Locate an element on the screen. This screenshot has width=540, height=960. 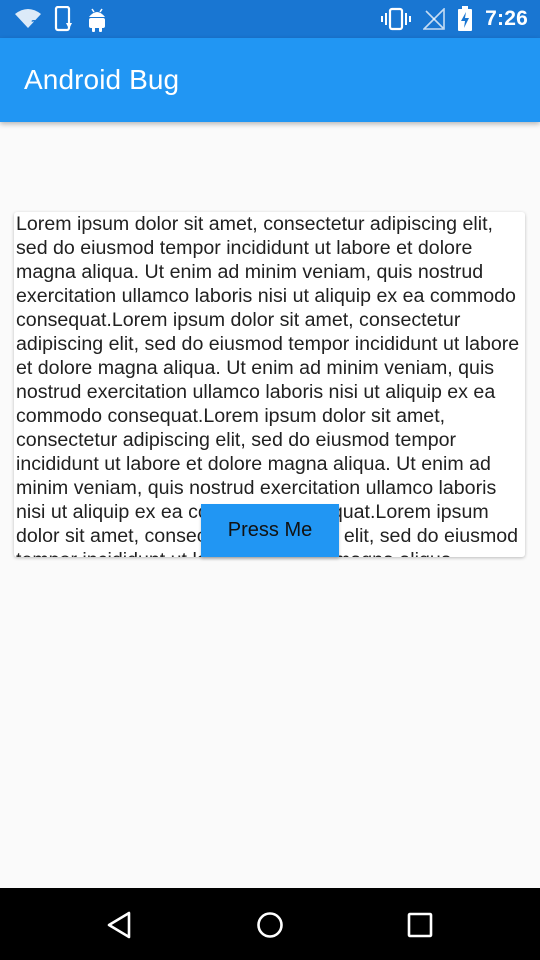
recents-icon is located at coordinates (420, 925).